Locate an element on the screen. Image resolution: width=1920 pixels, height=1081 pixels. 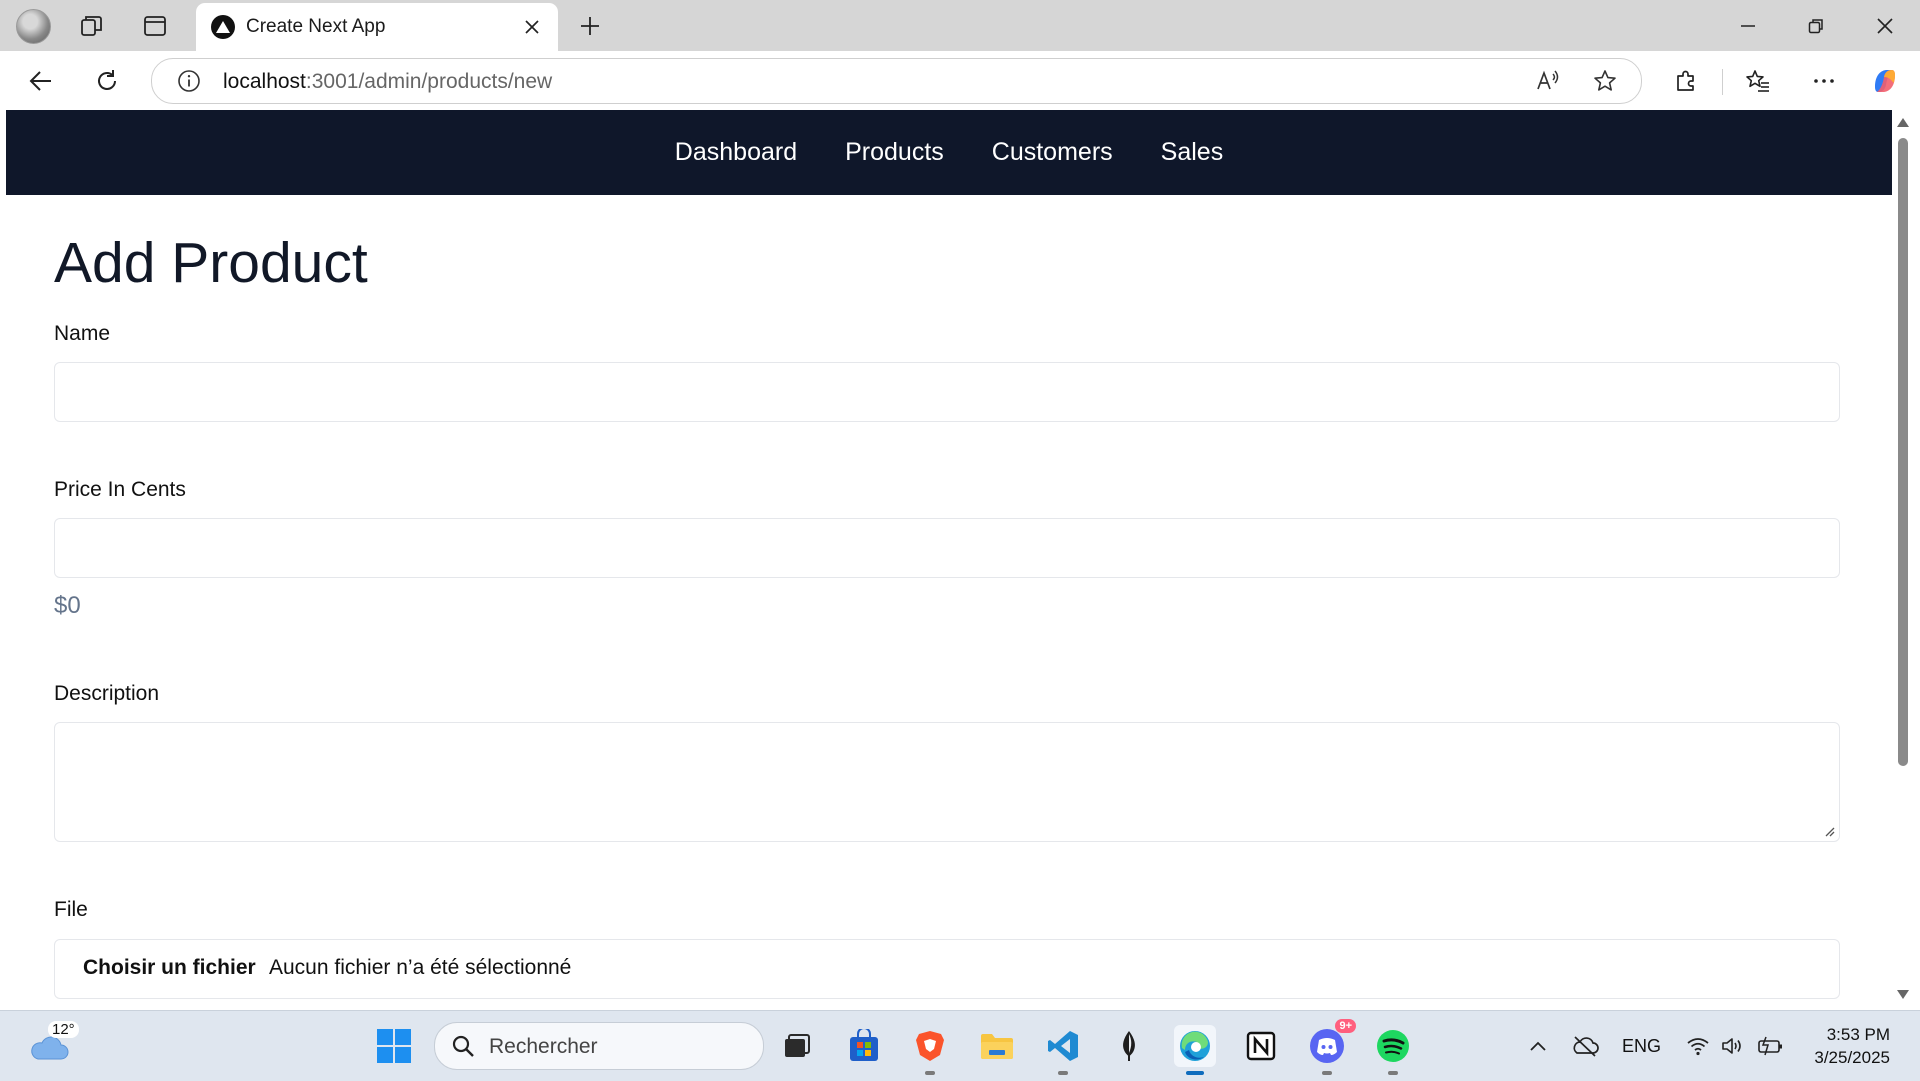
language-text: ENG is located at coordinates (1642, 1045).